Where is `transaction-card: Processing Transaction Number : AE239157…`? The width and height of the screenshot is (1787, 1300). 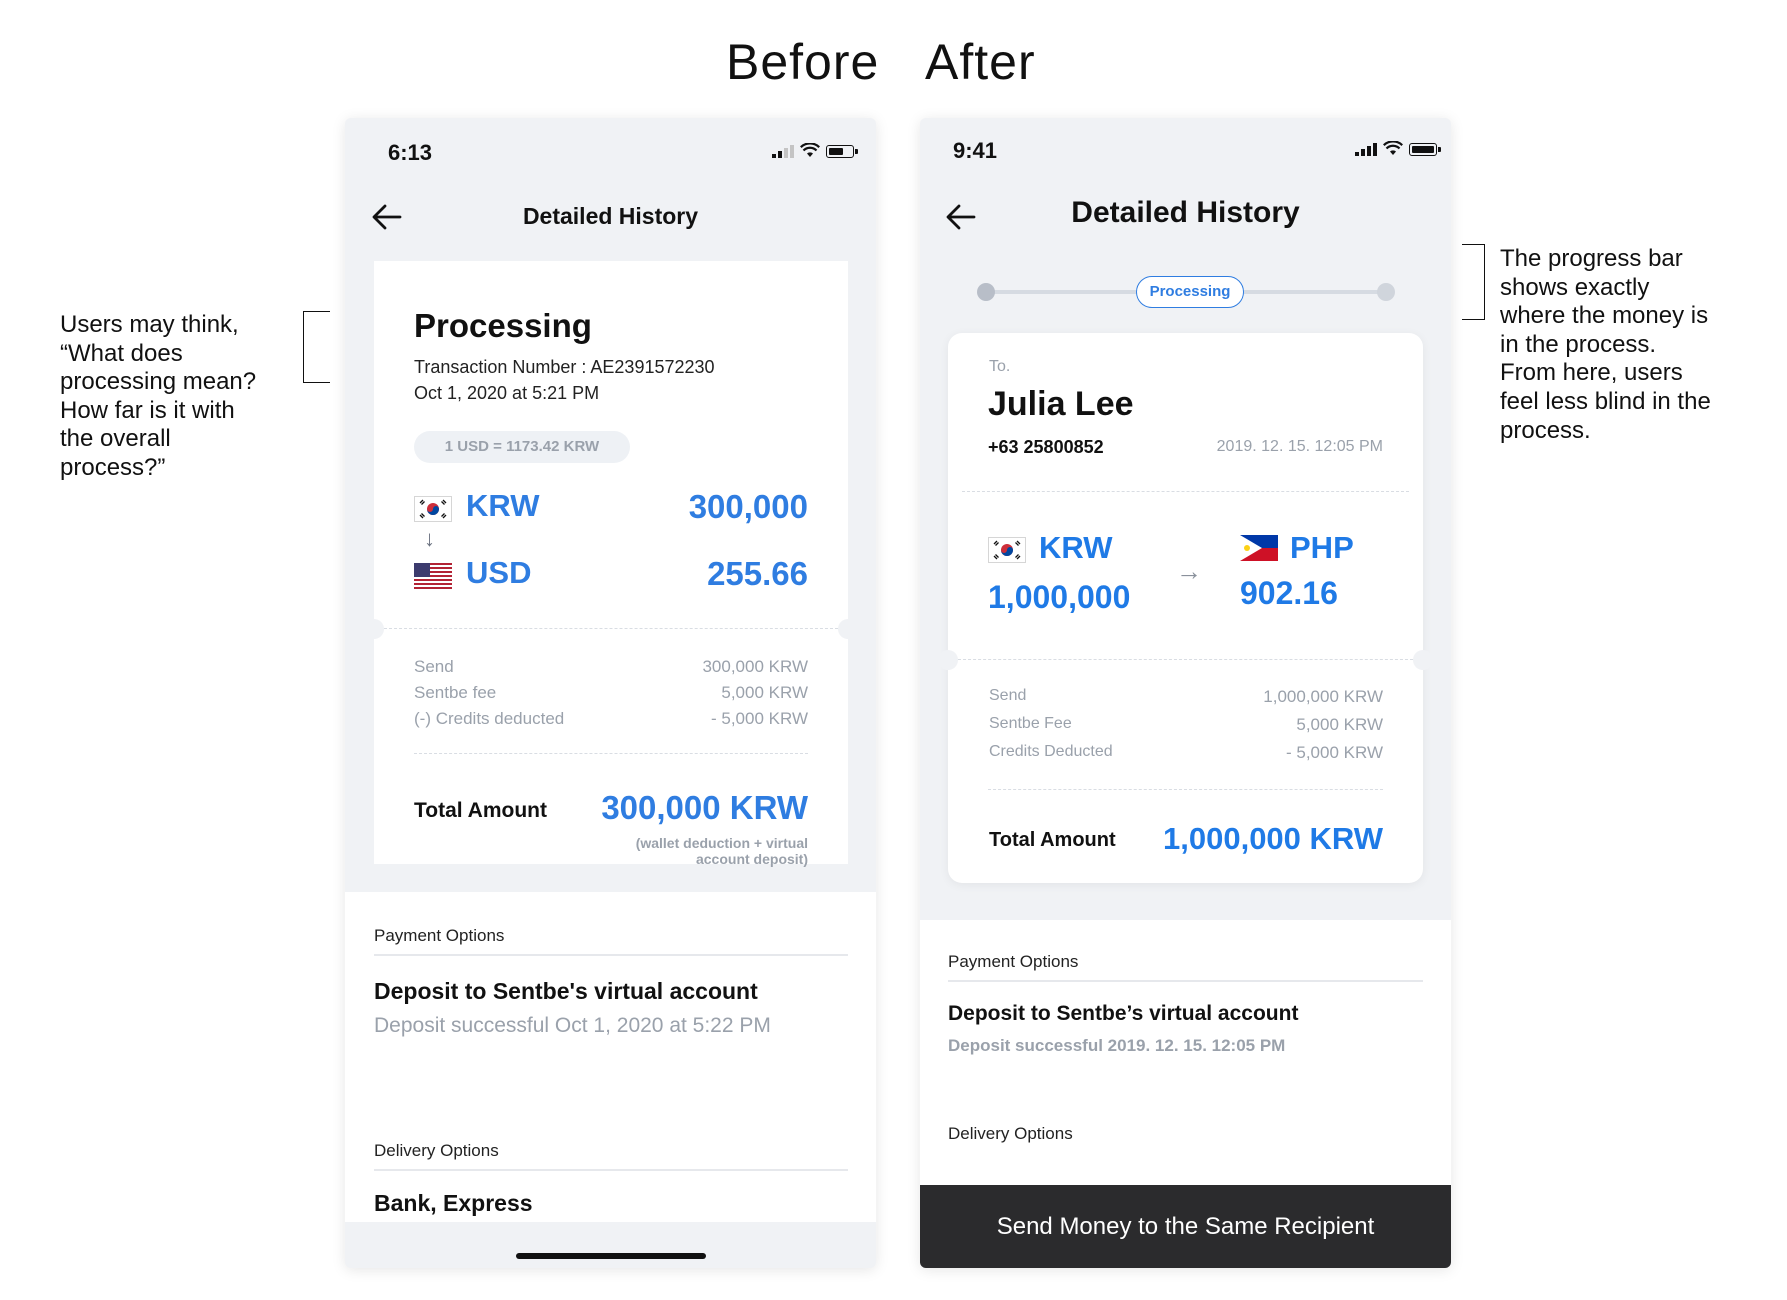
transaction-card: Processing Transaction Number : AE239157… is located at coordinates (611, 564).